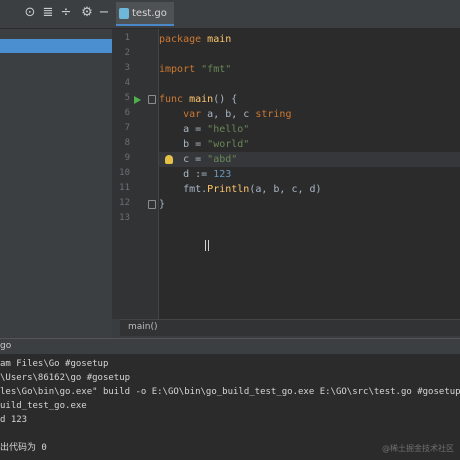 The height and width of the screenshot is (460, 460). I want to click on tab-label: test.go, so click(149, 13).